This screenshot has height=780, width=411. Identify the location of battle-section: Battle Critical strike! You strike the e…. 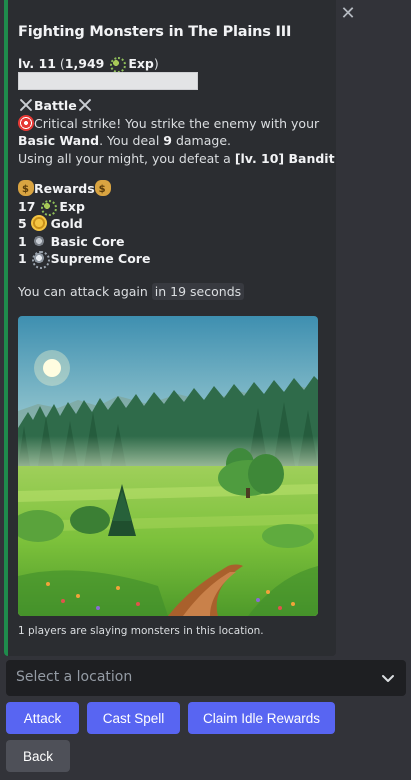
(176, 132).